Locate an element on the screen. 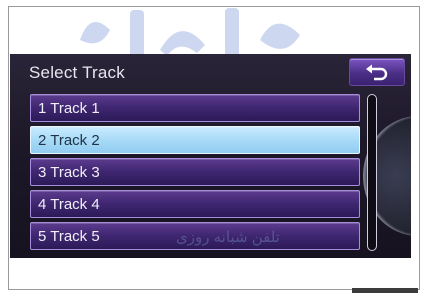  track-label: 4 Track 4 is located at coordinates (69, 204).